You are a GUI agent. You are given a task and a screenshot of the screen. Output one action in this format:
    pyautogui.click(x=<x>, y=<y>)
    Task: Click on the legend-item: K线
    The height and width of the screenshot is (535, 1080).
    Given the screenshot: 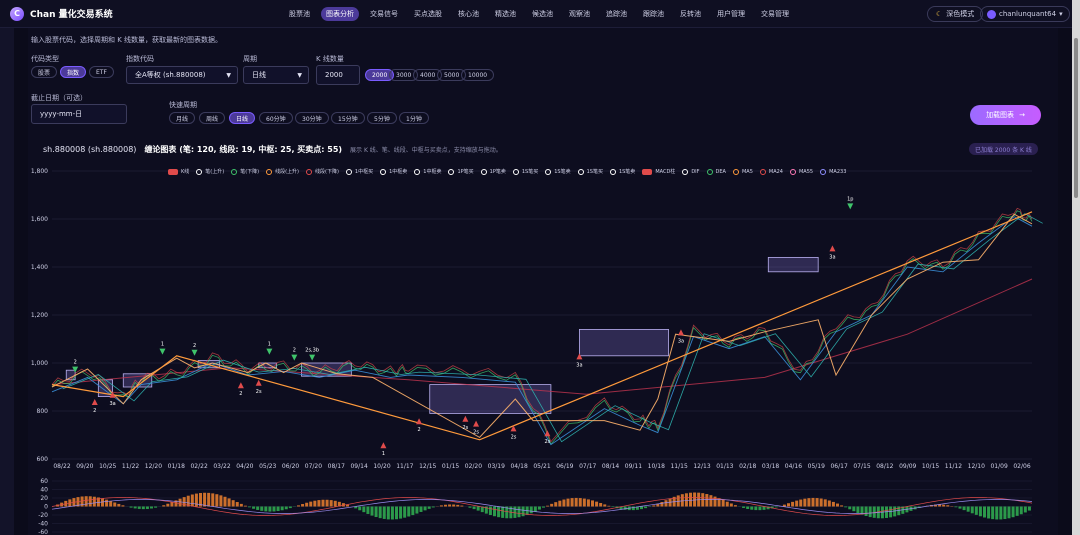 What is the action you would take?
    pyautogui.click(x=178, y=171)
    